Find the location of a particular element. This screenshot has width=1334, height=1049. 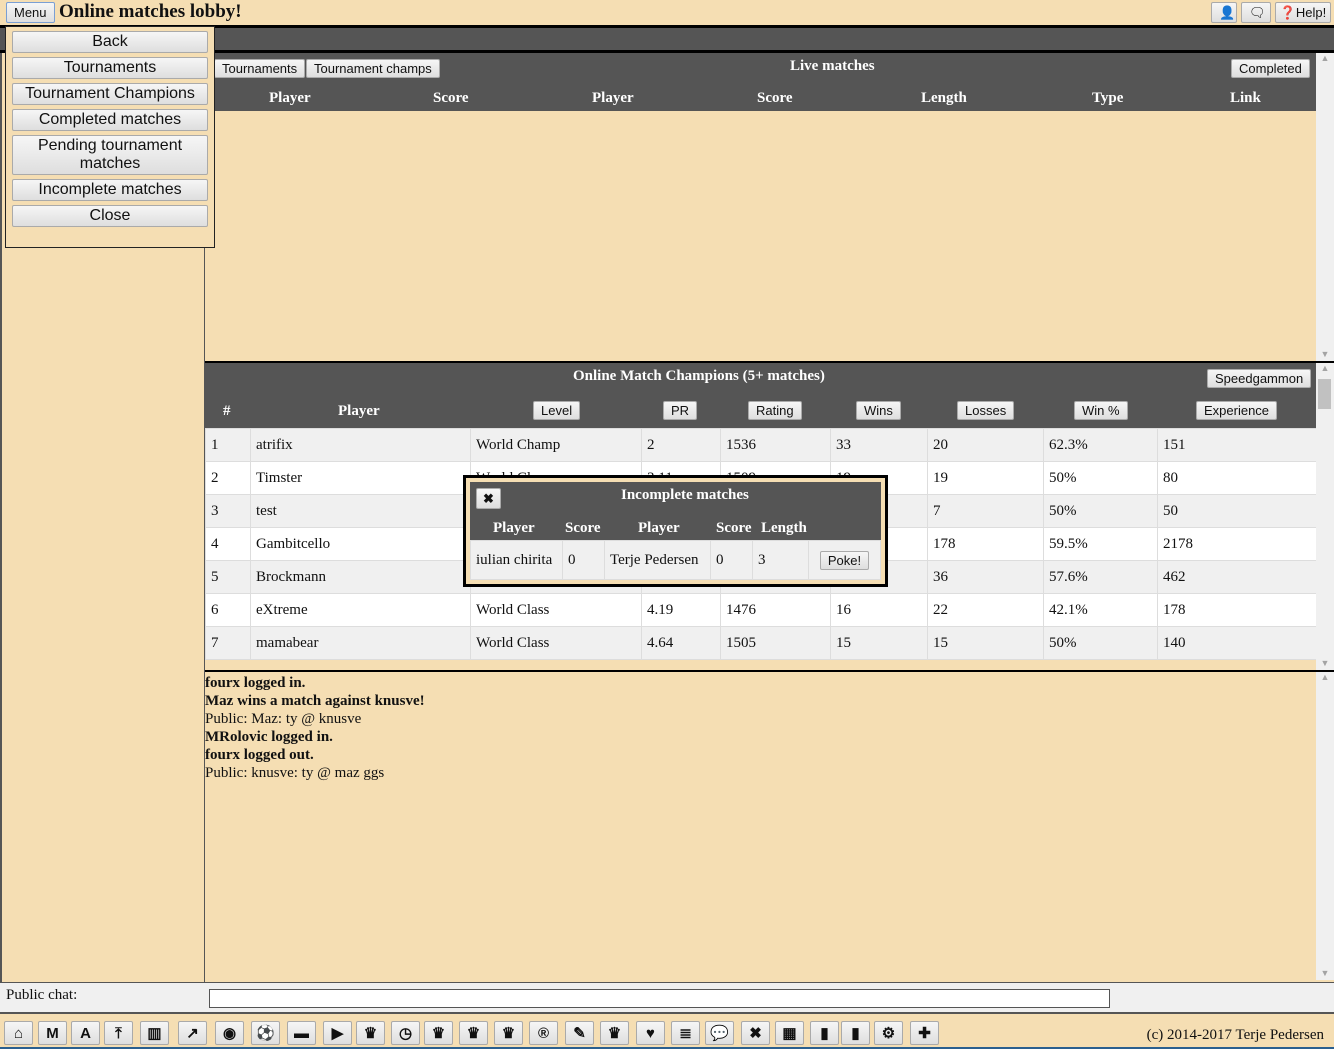

public-chat-label: Public chat: is located at coordinates (42, 995).